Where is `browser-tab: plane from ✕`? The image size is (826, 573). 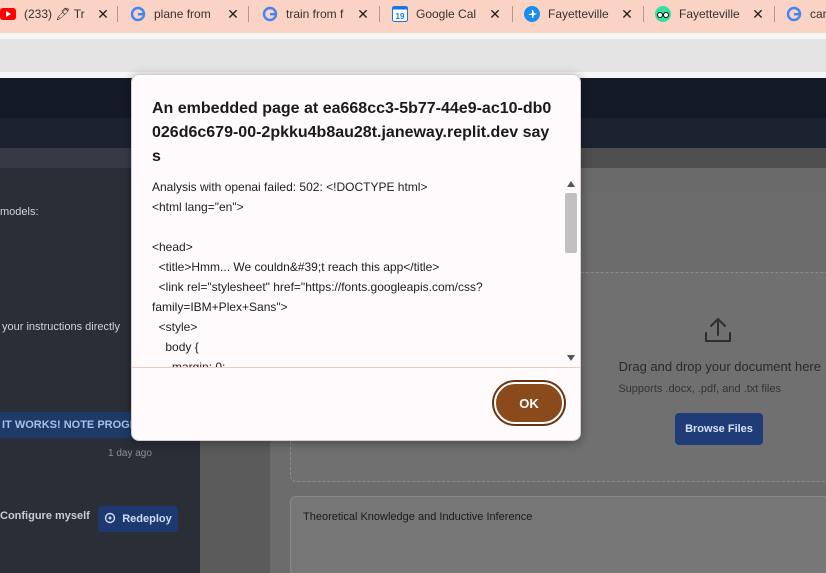 browser-tab: plane from ✕ is located at coordinates (185, 14).